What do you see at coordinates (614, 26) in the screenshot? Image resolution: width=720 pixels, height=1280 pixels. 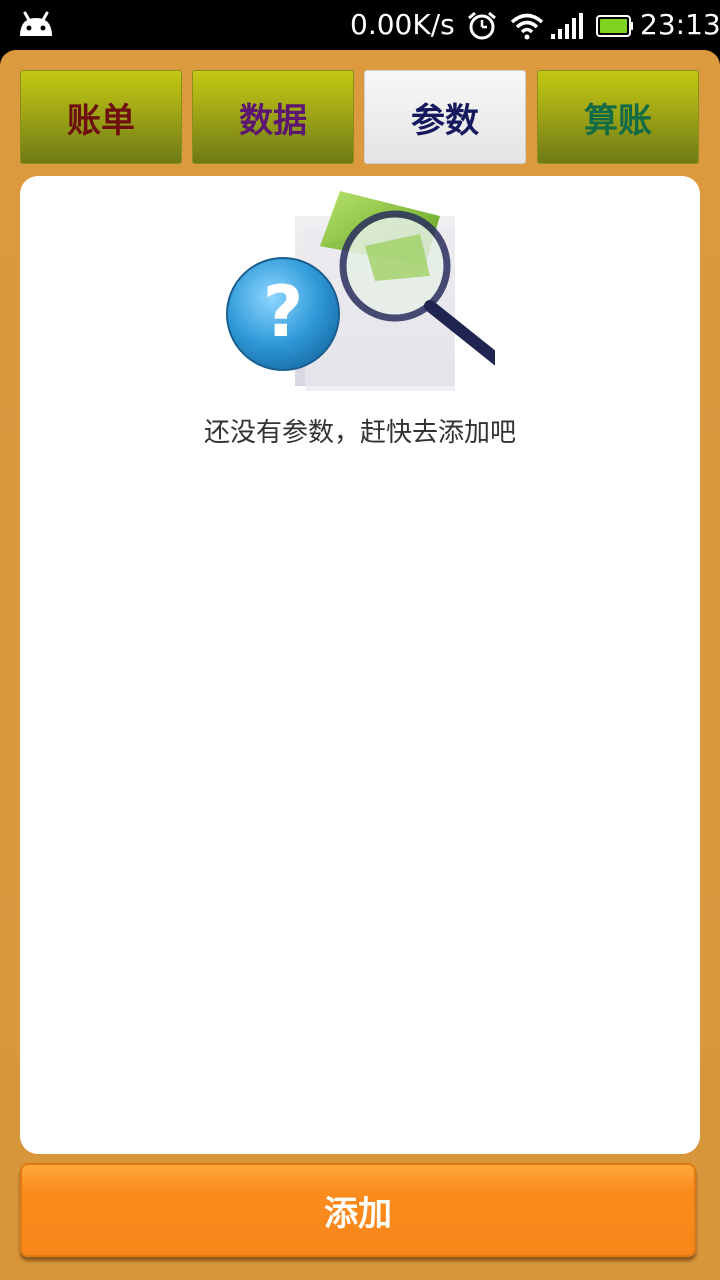 I see `battery-icon` at bounding box center [614, 26].